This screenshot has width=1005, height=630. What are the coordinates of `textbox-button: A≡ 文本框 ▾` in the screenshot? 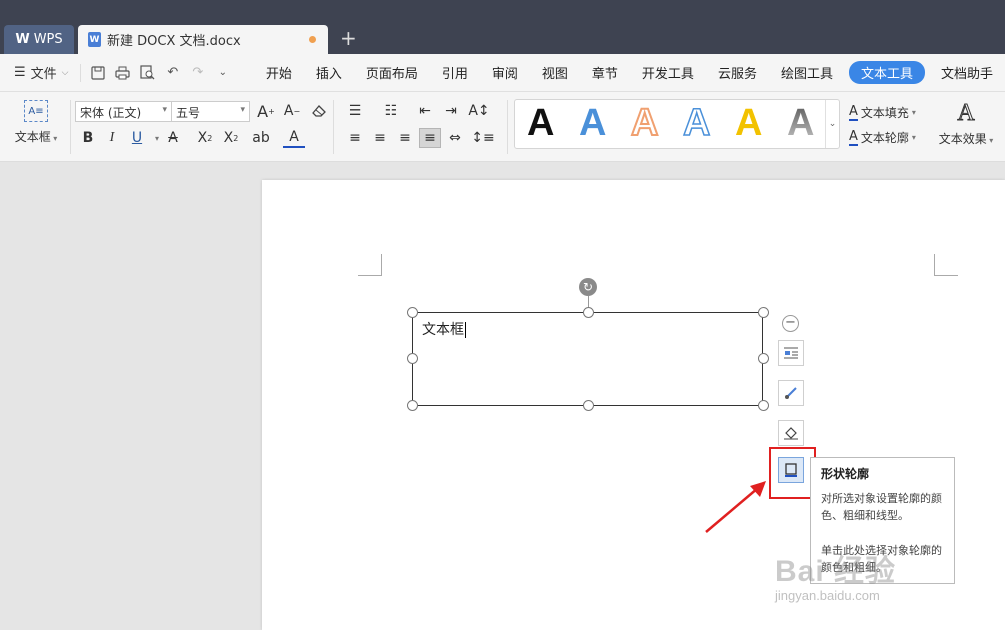 It's located at (36, 121).